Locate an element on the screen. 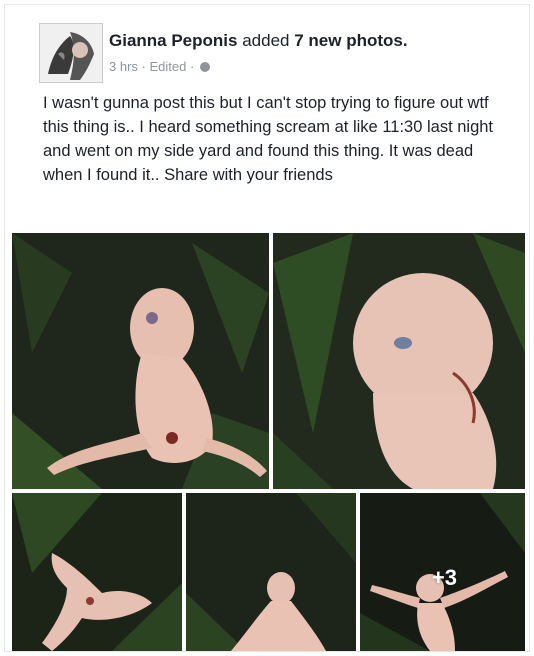  post-photo-5-more: +3 is located at coordinates (442, 572).